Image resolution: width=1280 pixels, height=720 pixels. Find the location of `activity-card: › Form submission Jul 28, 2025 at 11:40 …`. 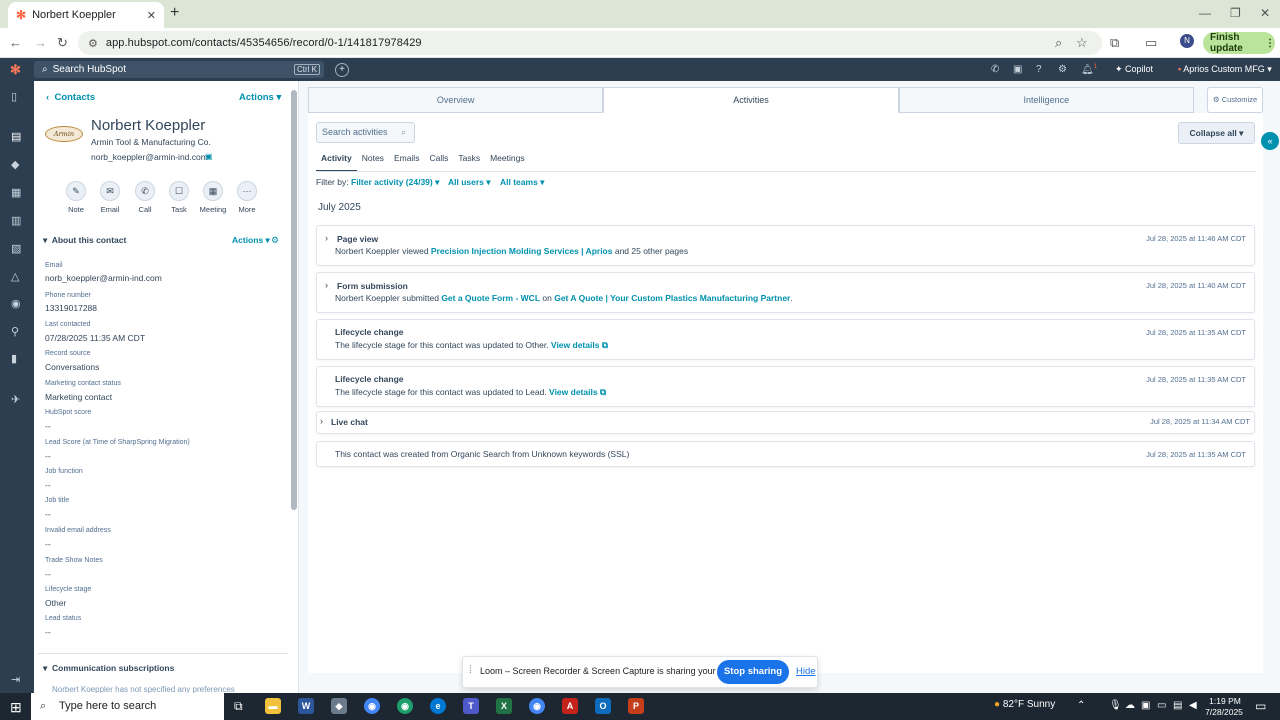

activity-card: › Form submission Jul 28, 2025 at 11:40 … is located at coordinates (785, 292).